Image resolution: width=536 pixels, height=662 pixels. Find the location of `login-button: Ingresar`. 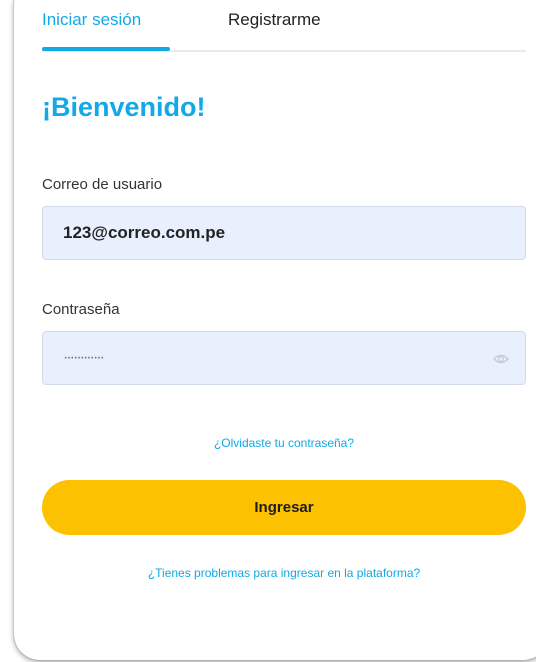

login-button: Ingresar is located at coordinates (284, 507).